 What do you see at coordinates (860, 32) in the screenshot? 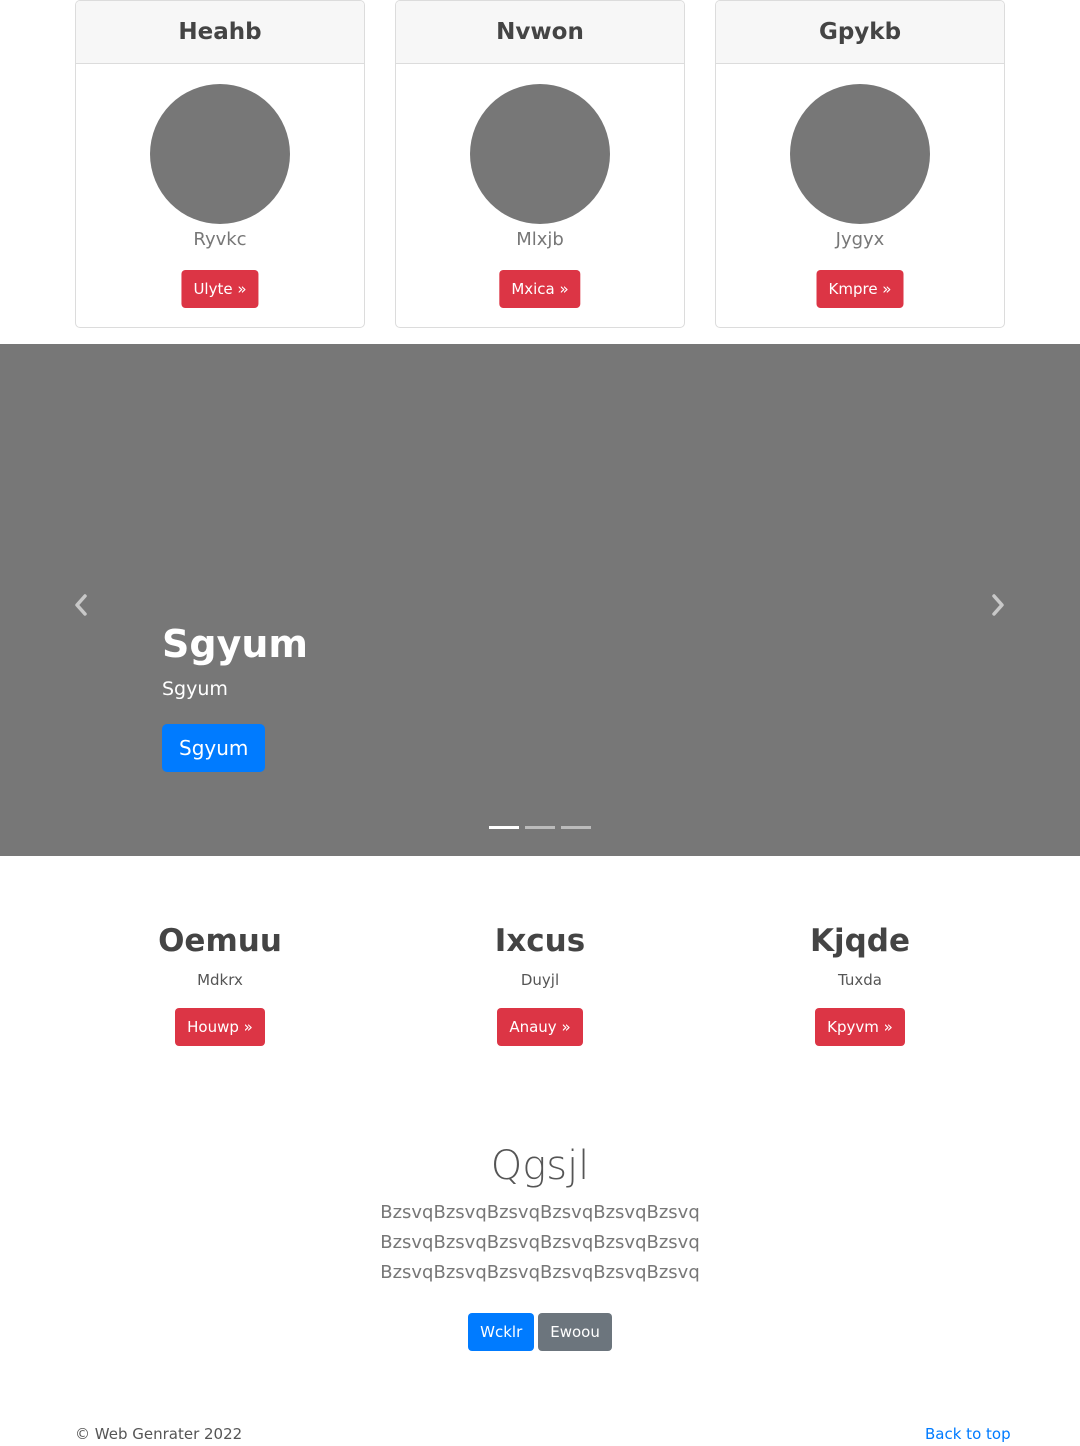
I see `card-title: Gpykb` at bounding box center [860, 32].